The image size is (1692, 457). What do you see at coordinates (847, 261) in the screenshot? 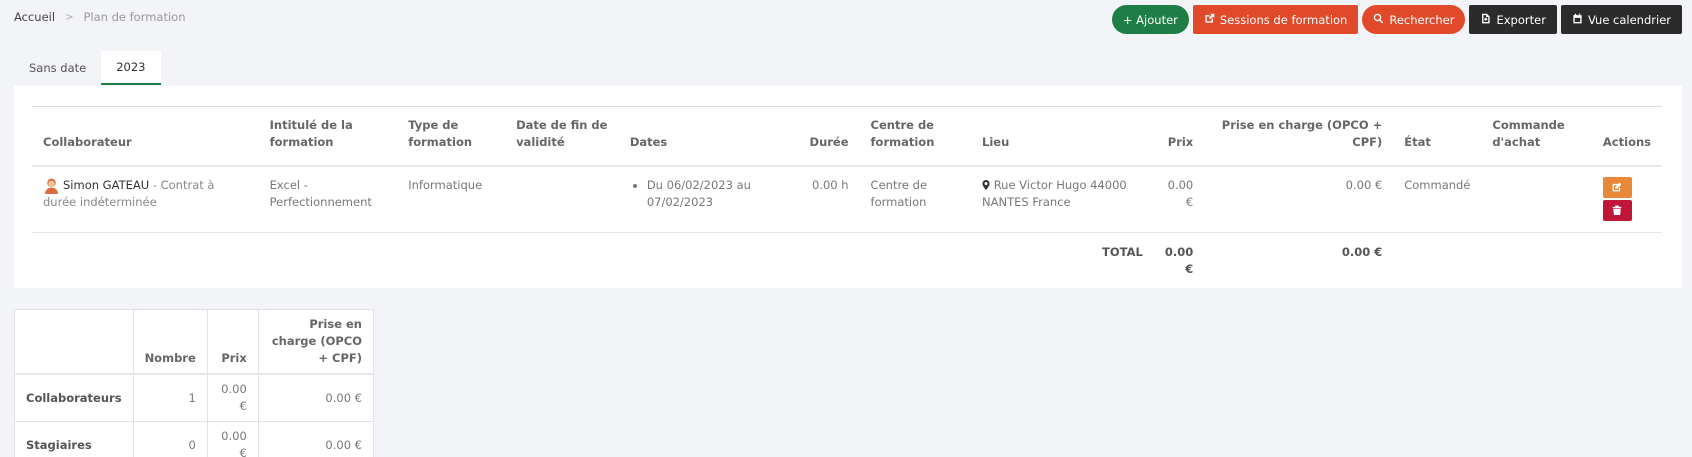
I see `total-row: TOTAL 0.00 € 0.00 €` at bounding box center [847, 261].